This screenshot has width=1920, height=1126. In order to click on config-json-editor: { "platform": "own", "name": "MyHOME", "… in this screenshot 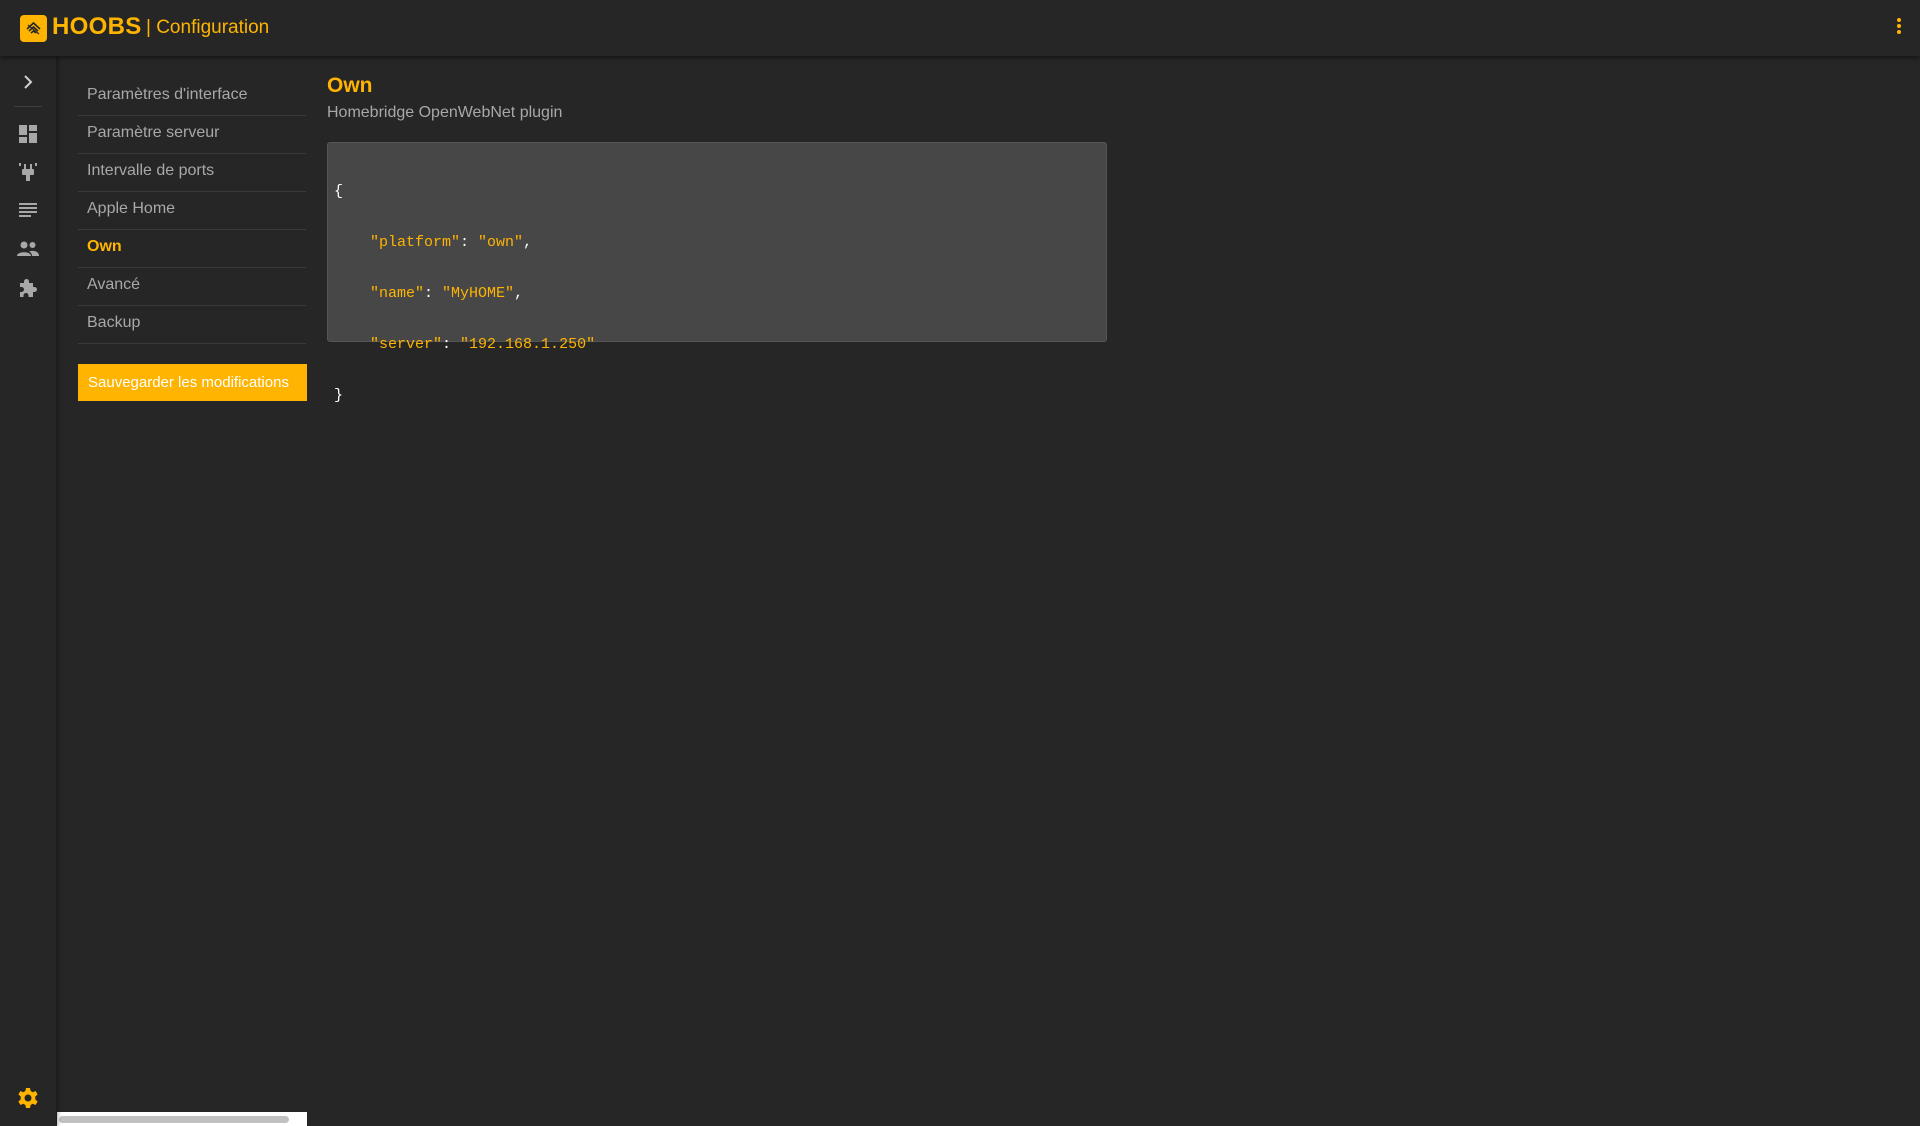, I will do `click(717, 273)`.